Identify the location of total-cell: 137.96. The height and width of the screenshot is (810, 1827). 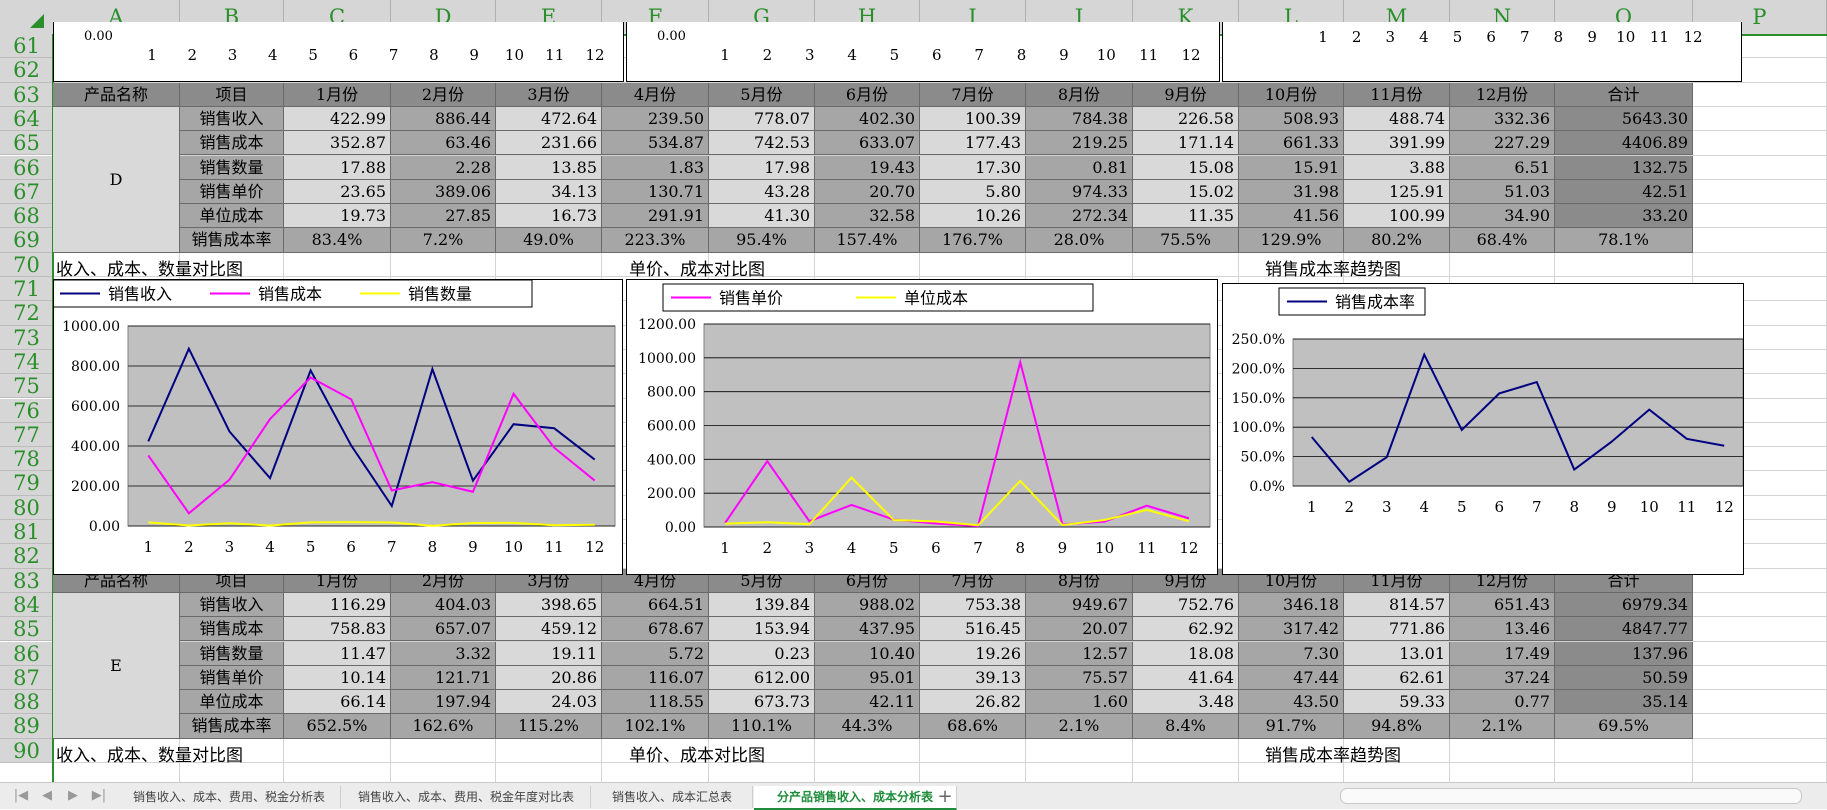
(1624, 653).